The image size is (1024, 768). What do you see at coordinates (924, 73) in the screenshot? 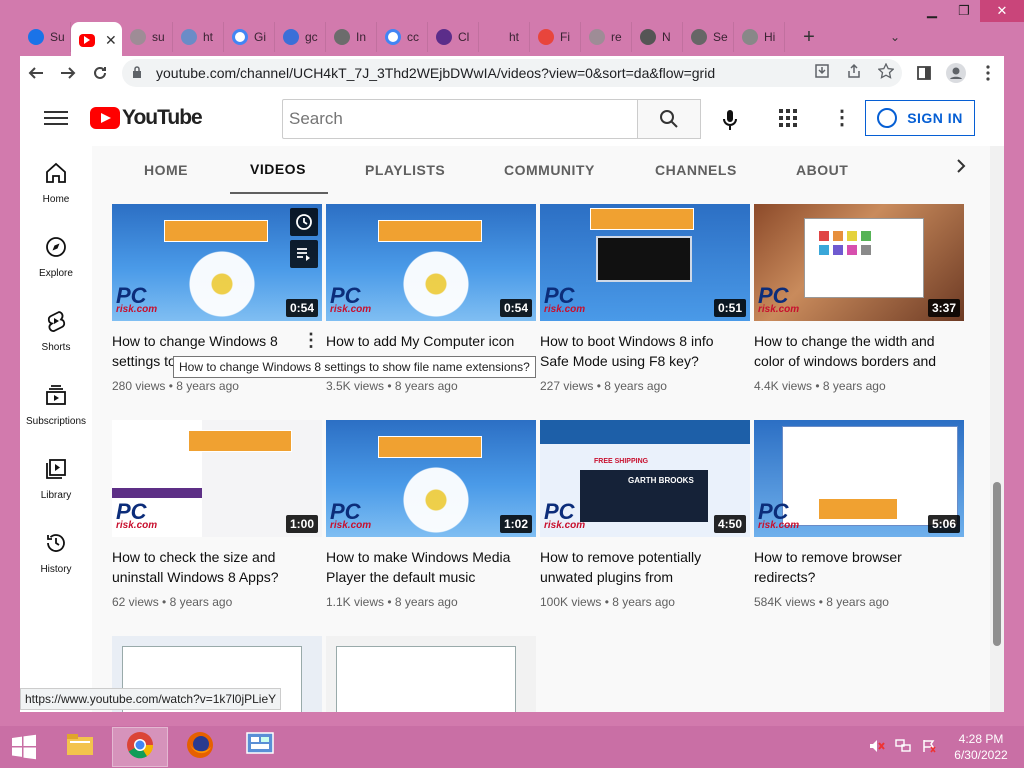
I see `side-panel-button` at bounding box center [924, 73].